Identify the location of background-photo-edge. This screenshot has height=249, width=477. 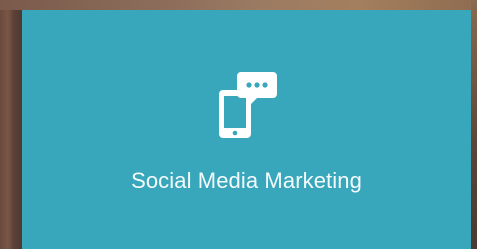
(474, 124).